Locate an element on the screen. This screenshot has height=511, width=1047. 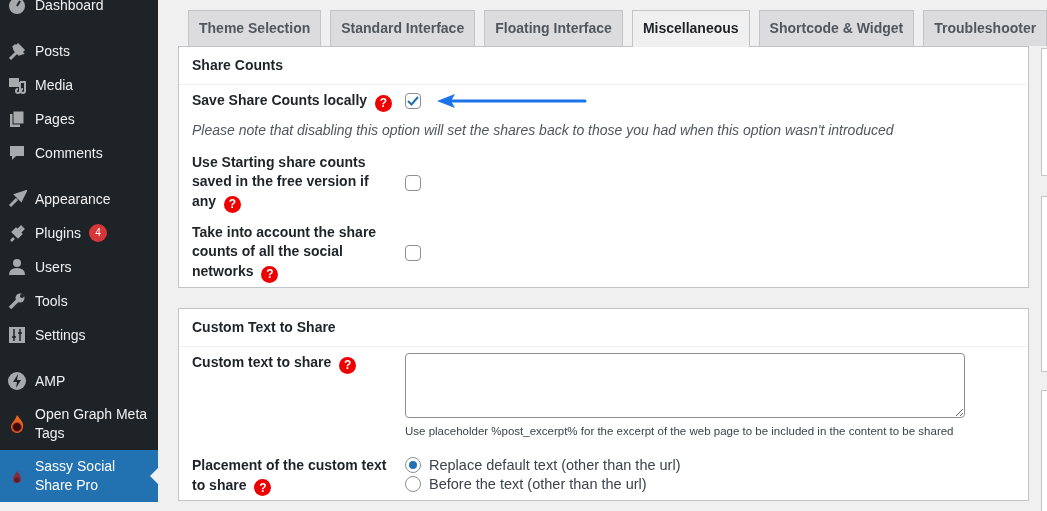
caret-icon is located at coordinates (154, 475).